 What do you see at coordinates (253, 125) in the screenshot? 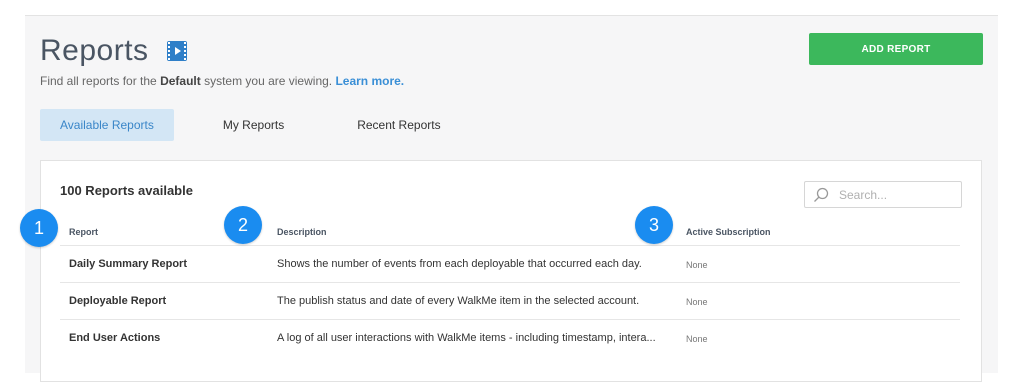
I see `tab-my-reports: My Reports` at bounding box center [253, 125].